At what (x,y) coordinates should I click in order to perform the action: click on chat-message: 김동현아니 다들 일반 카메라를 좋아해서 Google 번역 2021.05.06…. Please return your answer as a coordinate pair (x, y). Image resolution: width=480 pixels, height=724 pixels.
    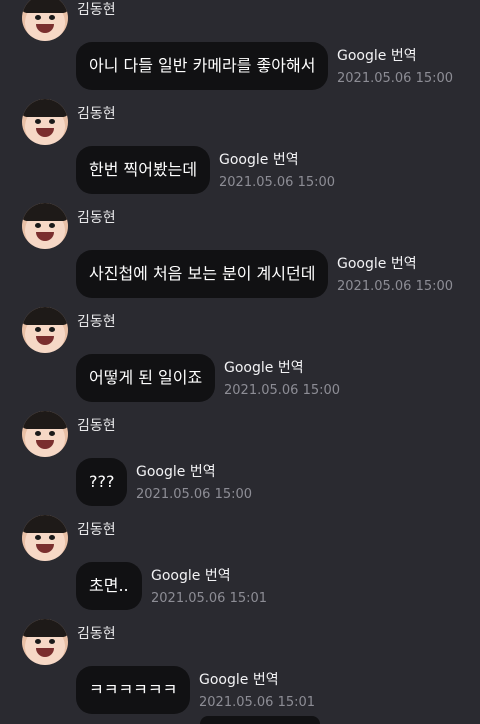
    Looking at the image, I should click on (240, 49).